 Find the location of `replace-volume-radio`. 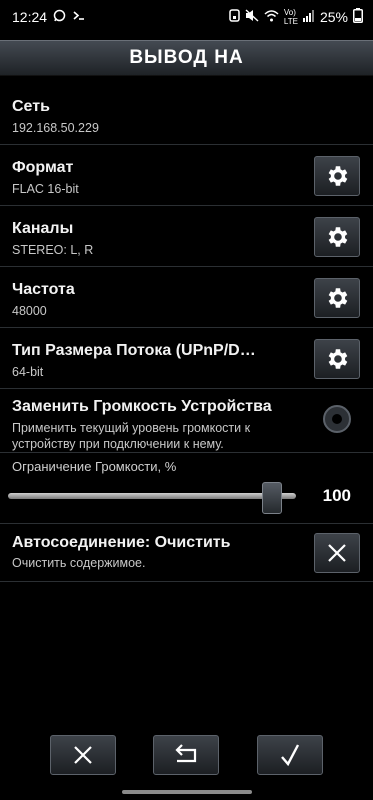

replace-volume-radio is located at coordinates (337, 419).